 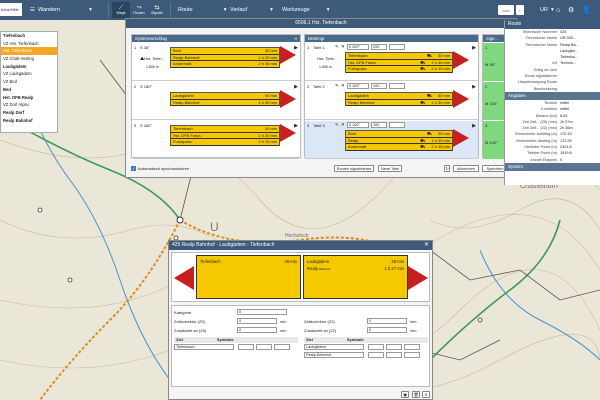 What do you see at coordinates (426, 394) in the screenshot?
I see `close-button: ✕` at bounding box center [426, 394].